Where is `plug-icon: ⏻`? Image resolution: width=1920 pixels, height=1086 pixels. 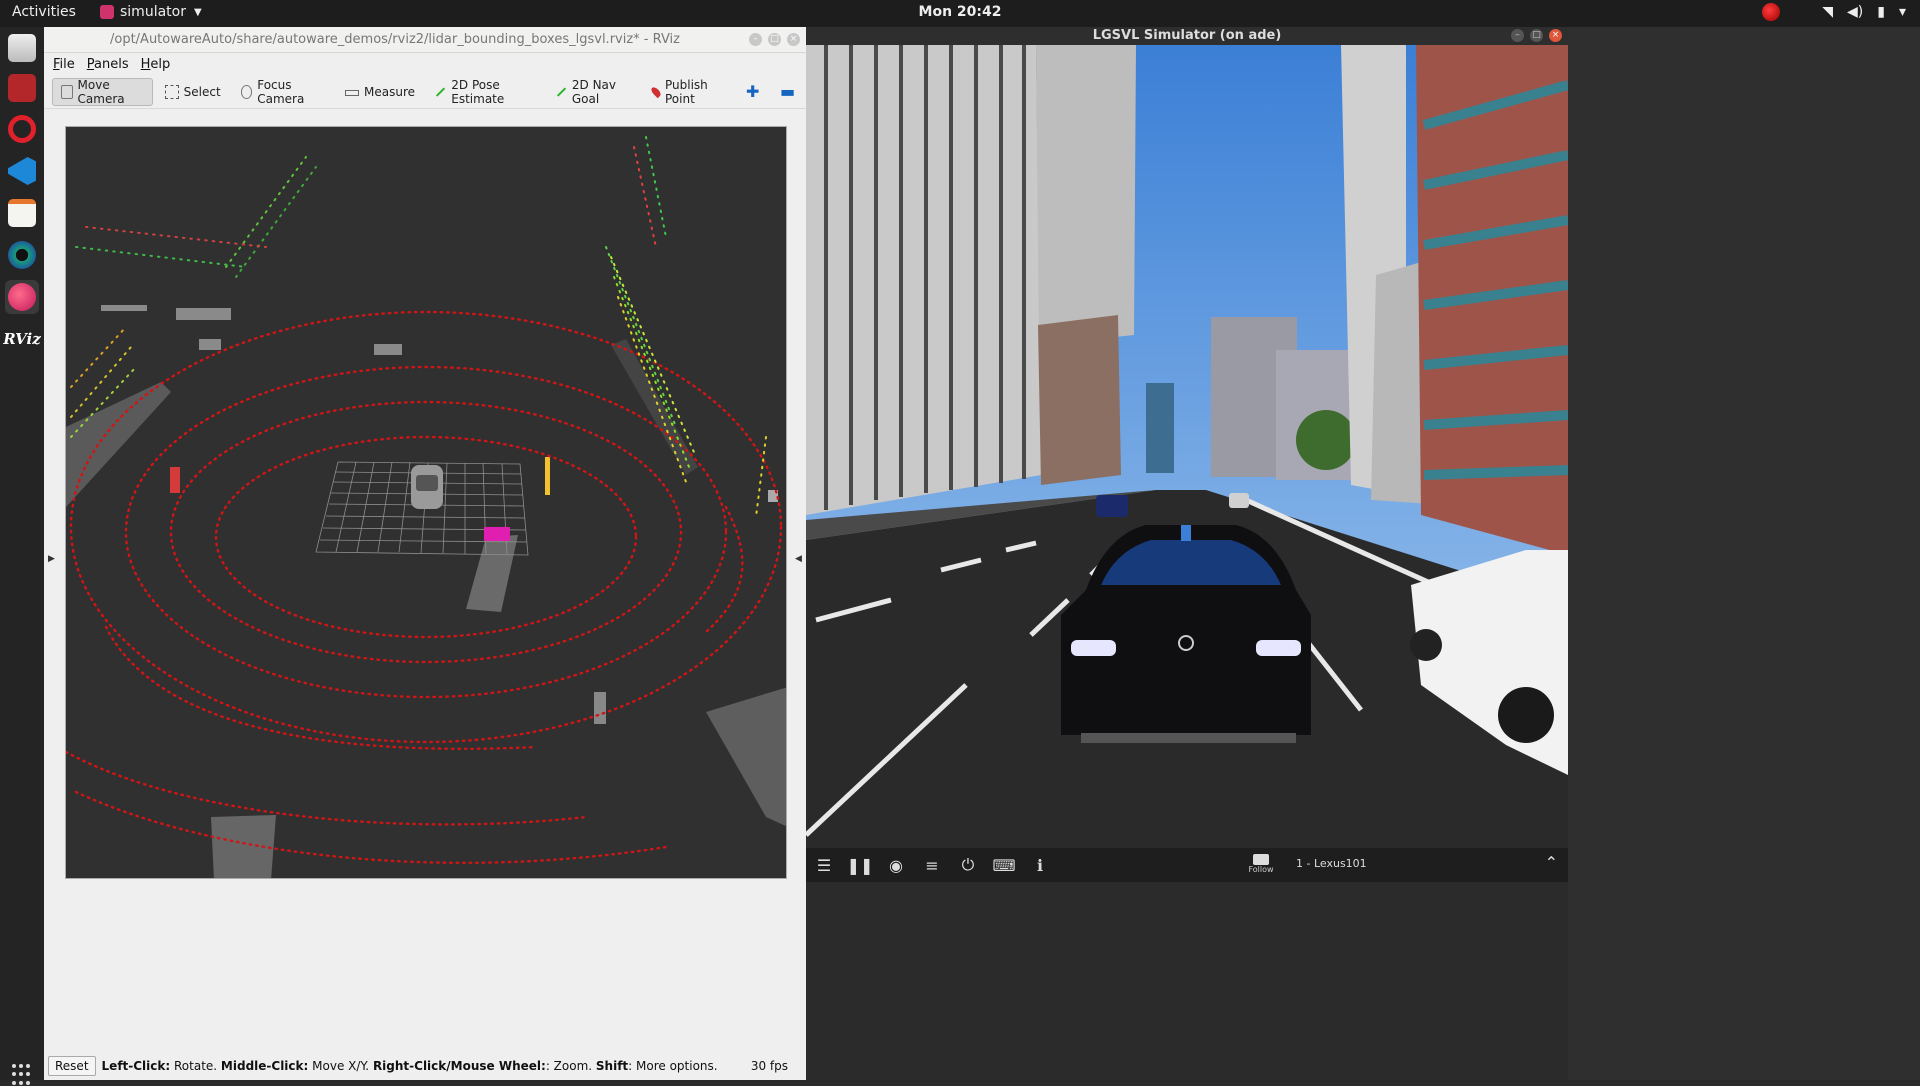
plug-icon: ⏻ is located at coordinates (968, 865).